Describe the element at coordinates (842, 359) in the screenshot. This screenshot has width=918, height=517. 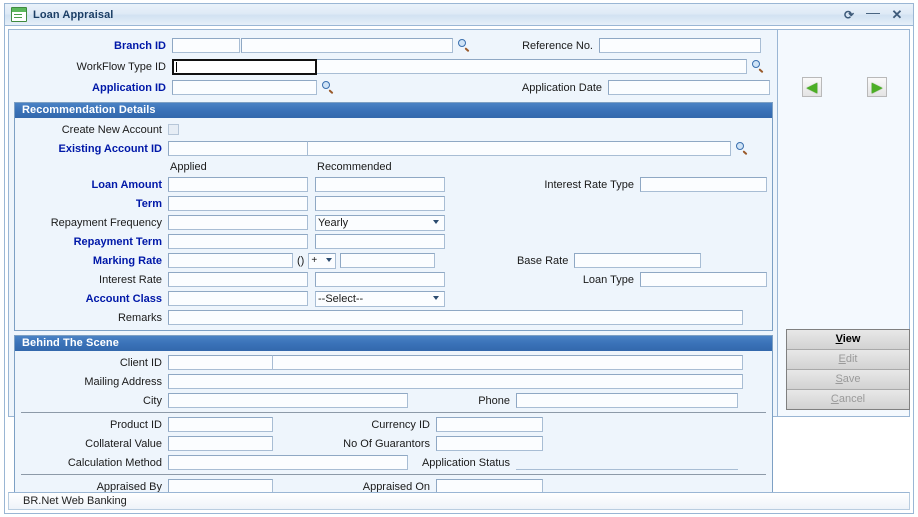
I see `edit-accel: E` at that location.